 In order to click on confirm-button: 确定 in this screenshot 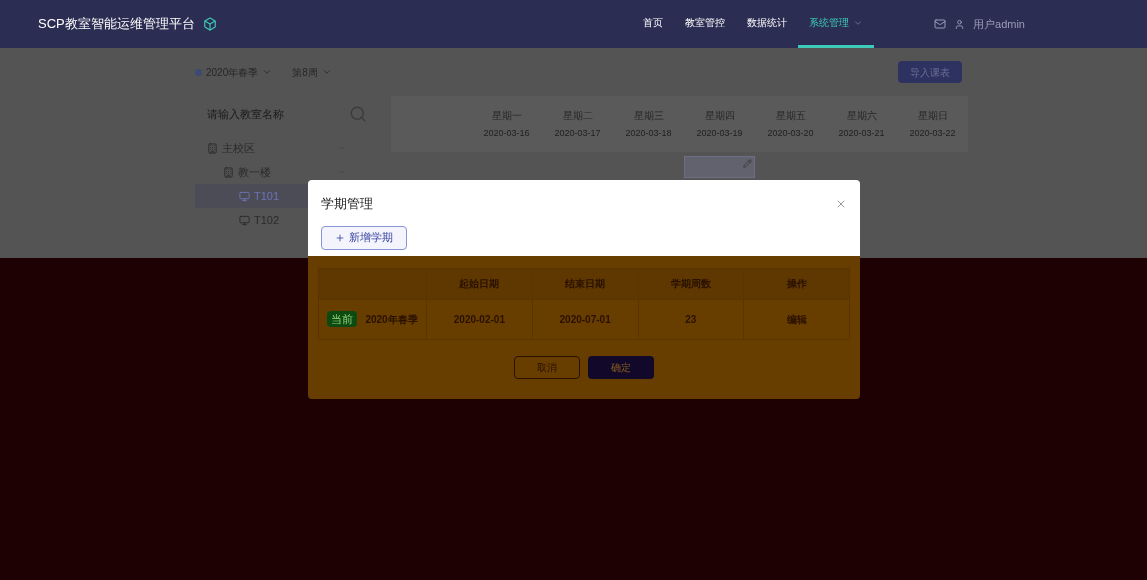, I will do `click(621, 367)`.